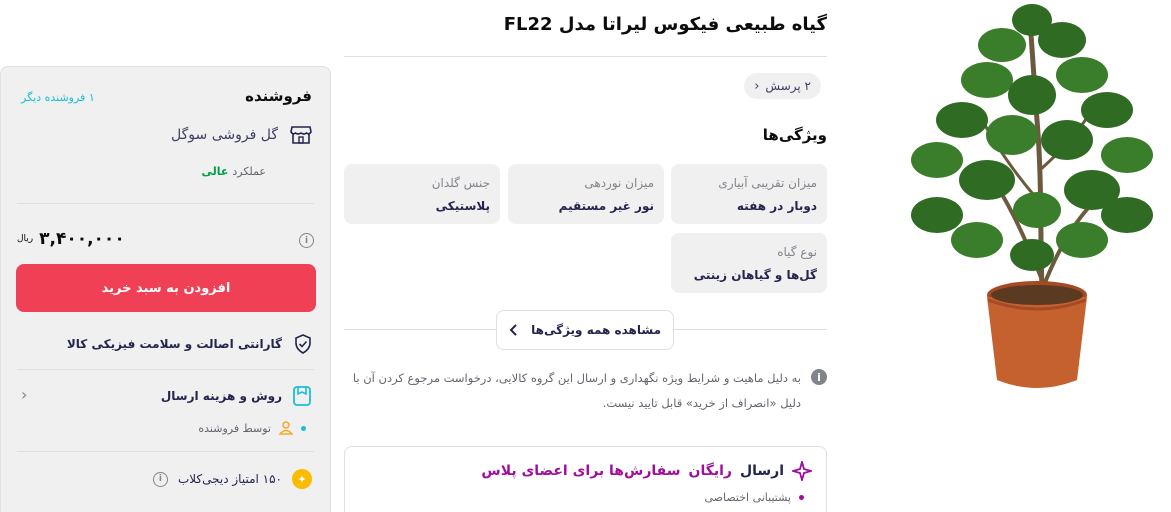 Image resolution: width=1171 pixels, height=512 pixels. I want to click on performance-value: عالی, so click(215, 171).